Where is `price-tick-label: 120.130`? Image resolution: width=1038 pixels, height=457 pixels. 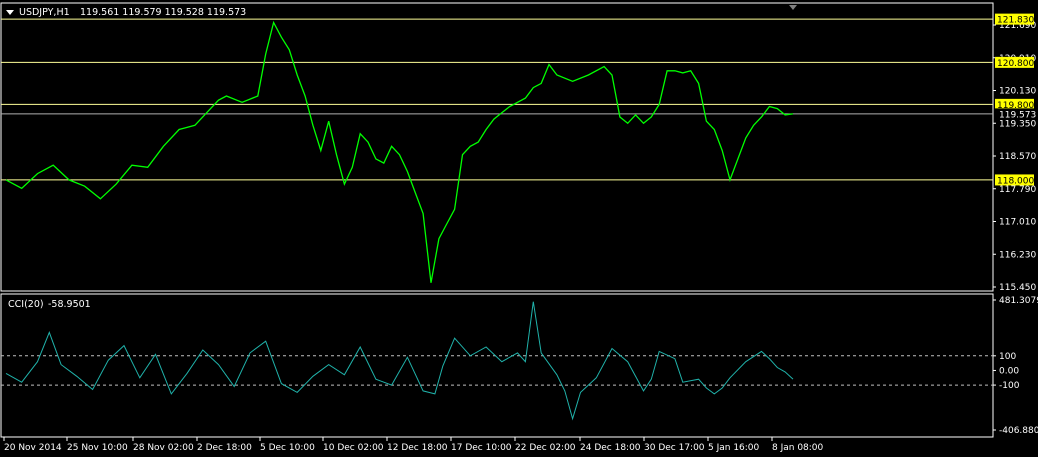
price-tick-label: 120.130 is located at coordinates (1017, 92).